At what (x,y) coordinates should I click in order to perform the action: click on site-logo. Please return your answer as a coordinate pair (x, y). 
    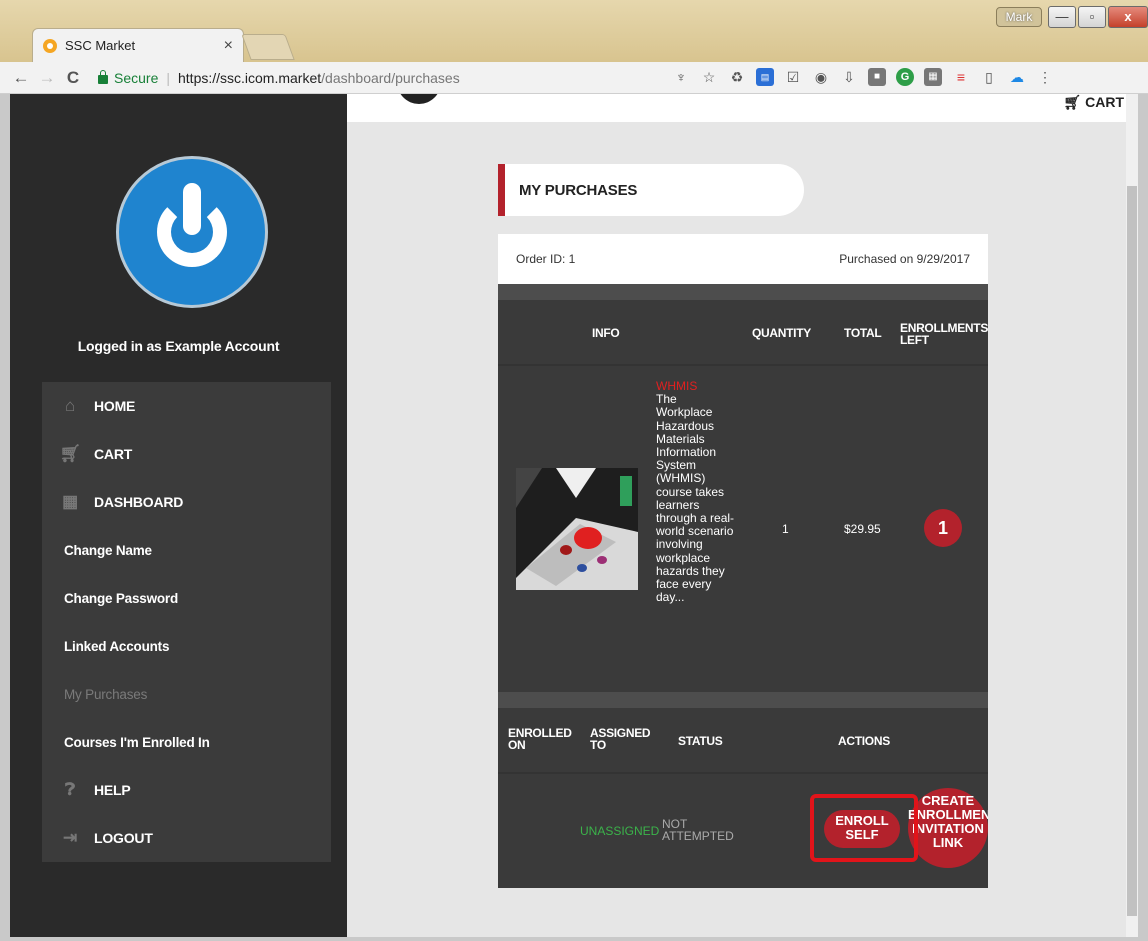
    Looking at the image, I should click on (192, 232).